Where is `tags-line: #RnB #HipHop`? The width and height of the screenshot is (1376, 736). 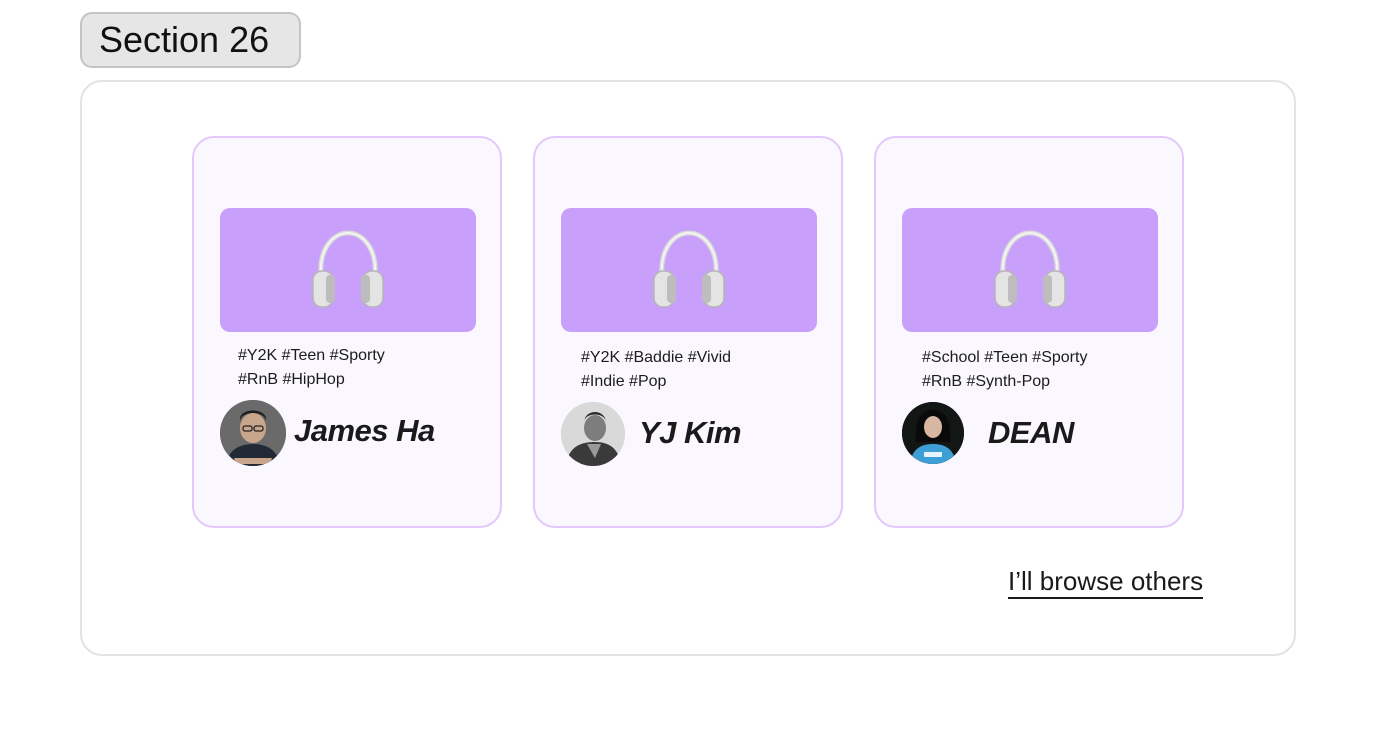
tags-line: #RnB #HipHop is located at coordinates (291, 379).